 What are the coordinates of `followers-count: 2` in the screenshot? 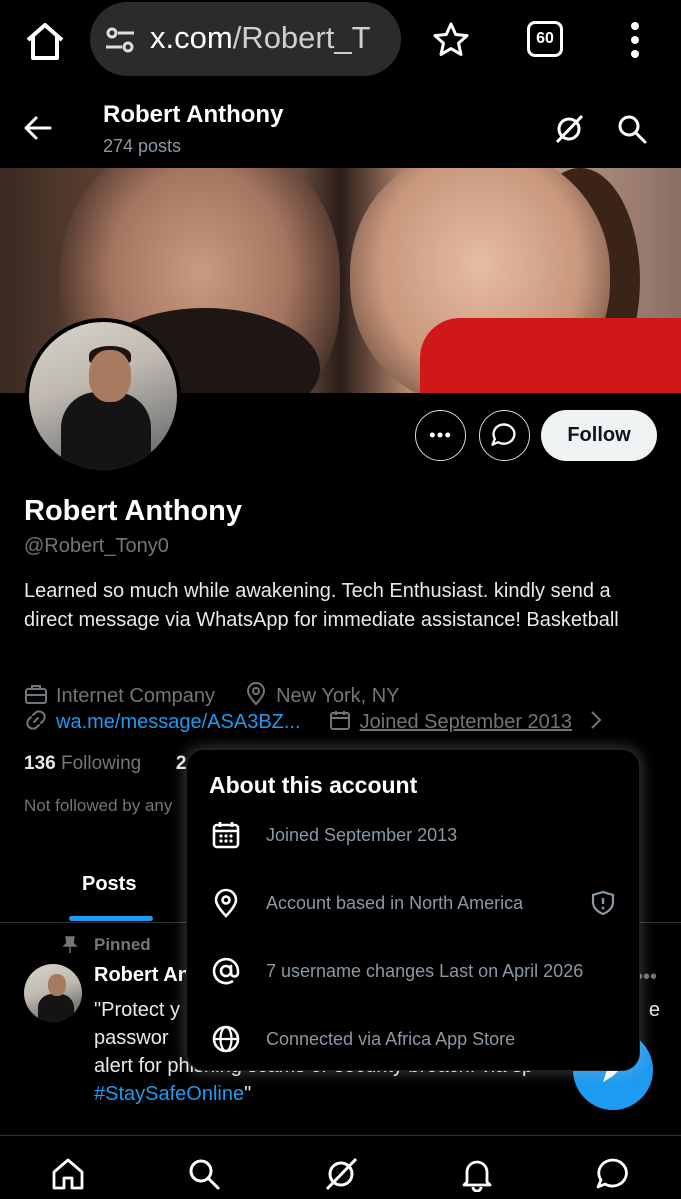 It's located at (181, 763).